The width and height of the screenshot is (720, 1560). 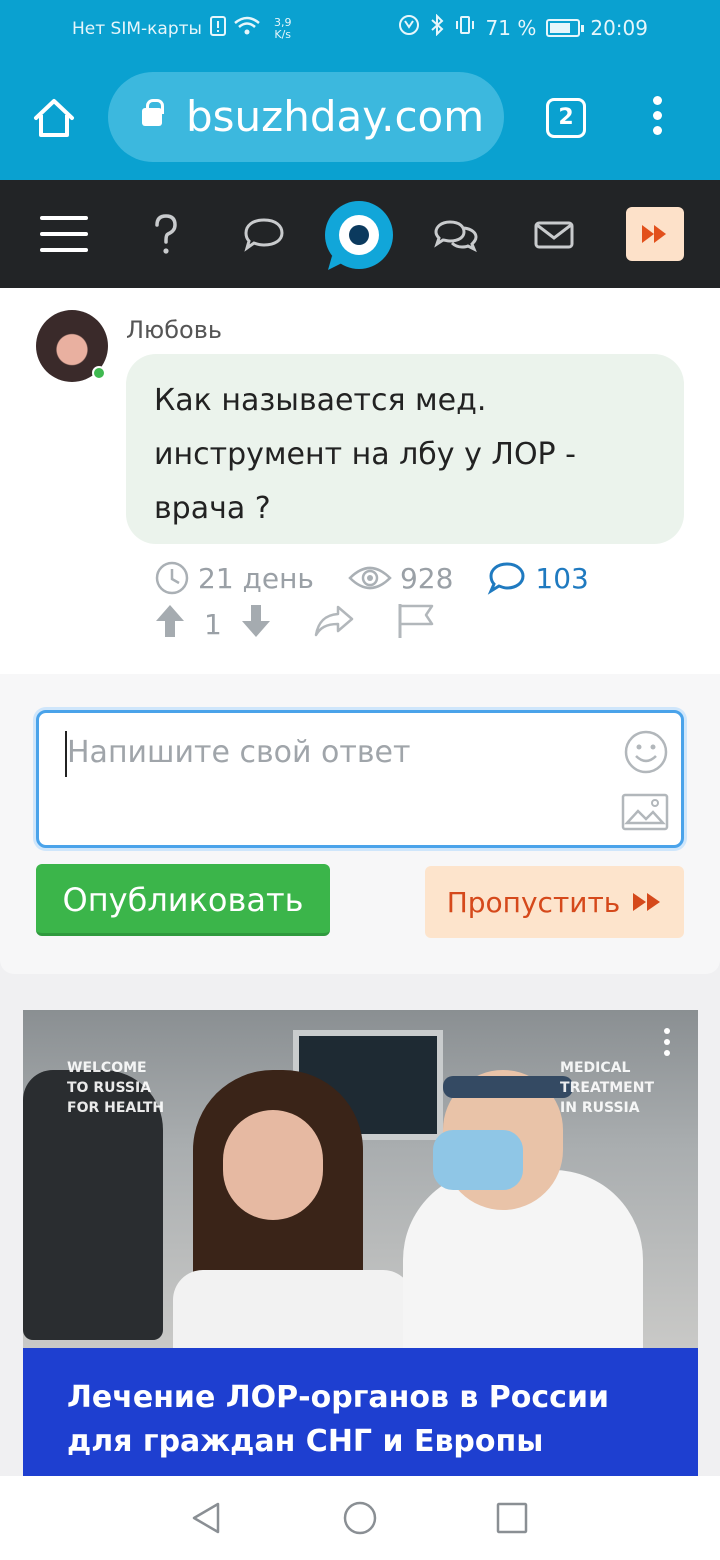 I want to click on question-actions: 1, so click(x=295, y=624).